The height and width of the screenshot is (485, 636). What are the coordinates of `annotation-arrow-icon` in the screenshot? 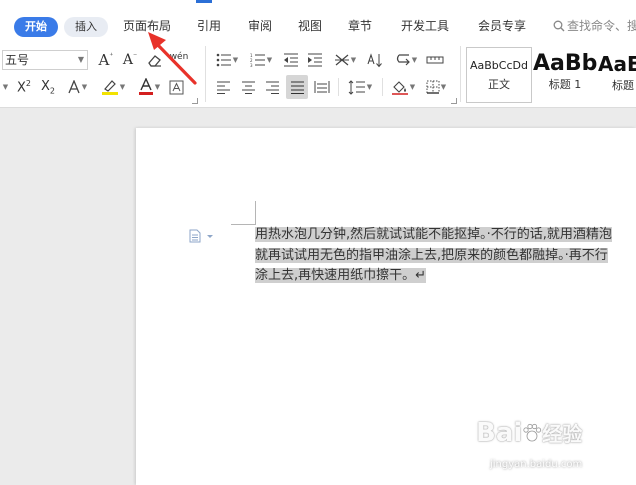 It's located at (172, 58).